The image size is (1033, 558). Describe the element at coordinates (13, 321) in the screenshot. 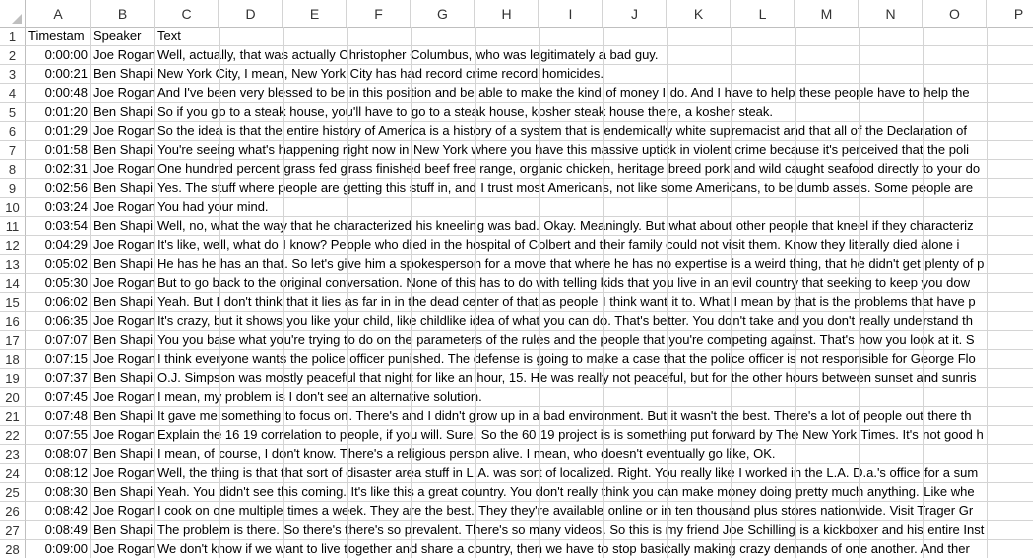

I see `row-number: 16` at that location.